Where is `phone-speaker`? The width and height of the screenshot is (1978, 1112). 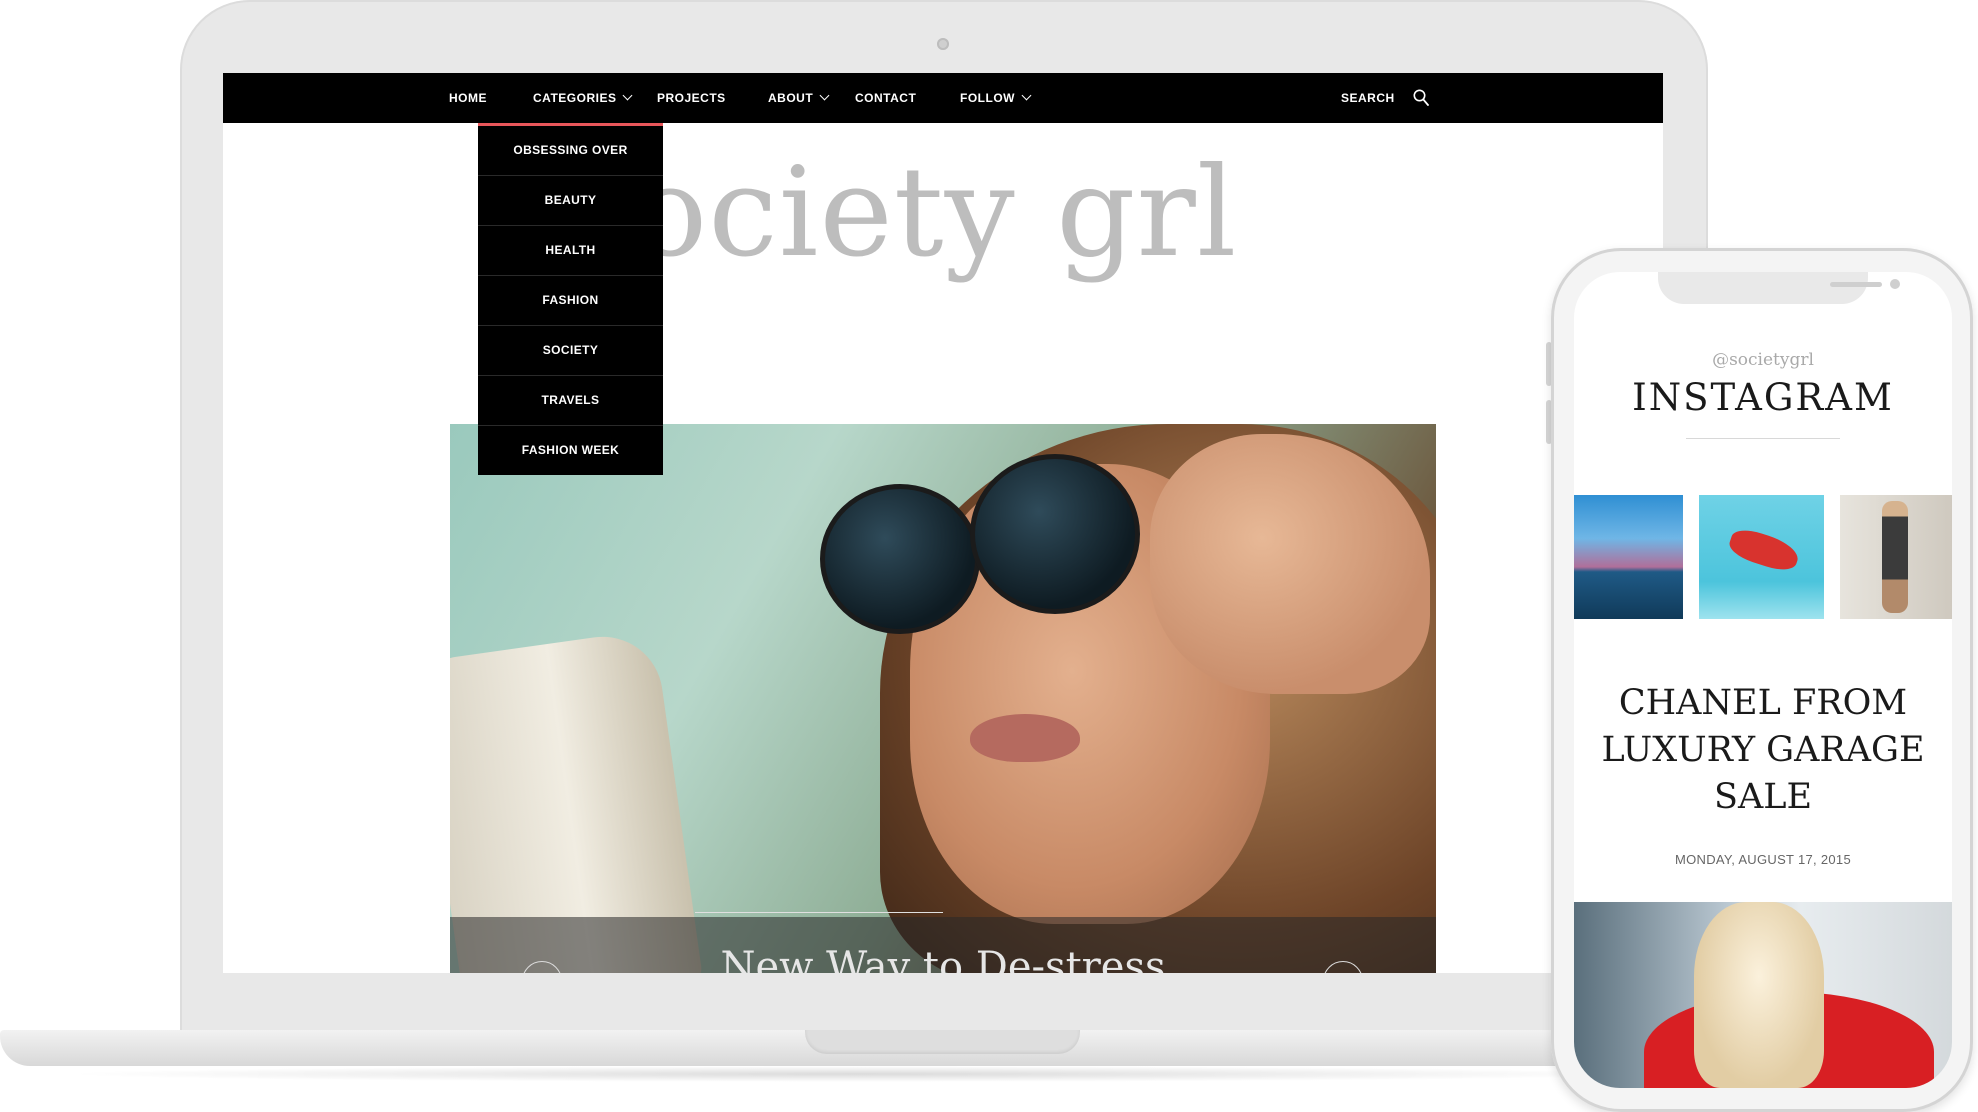
phone-speaker is located at coordinates (1856, 284).